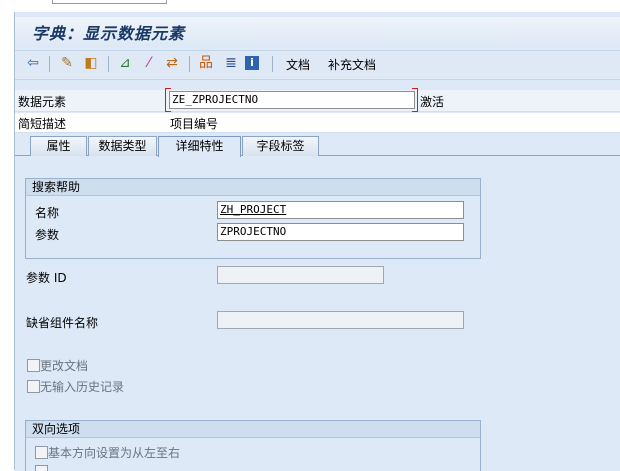 The height and width of the screenshot is (471, 620). What do you see at coordinates (62, 323) in the screenshot?
I see `default-component-label: 缺省组件名称` at bounding box center [62, 323].